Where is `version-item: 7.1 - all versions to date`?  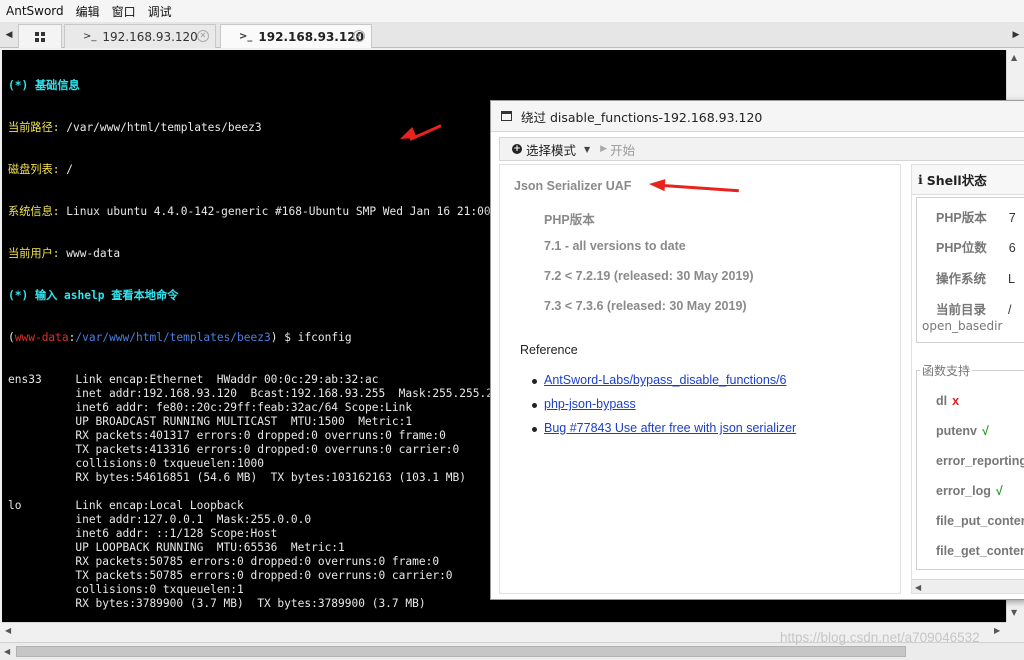 version-item: 7.1 - all versions to date is located at coordinates (615, 246).